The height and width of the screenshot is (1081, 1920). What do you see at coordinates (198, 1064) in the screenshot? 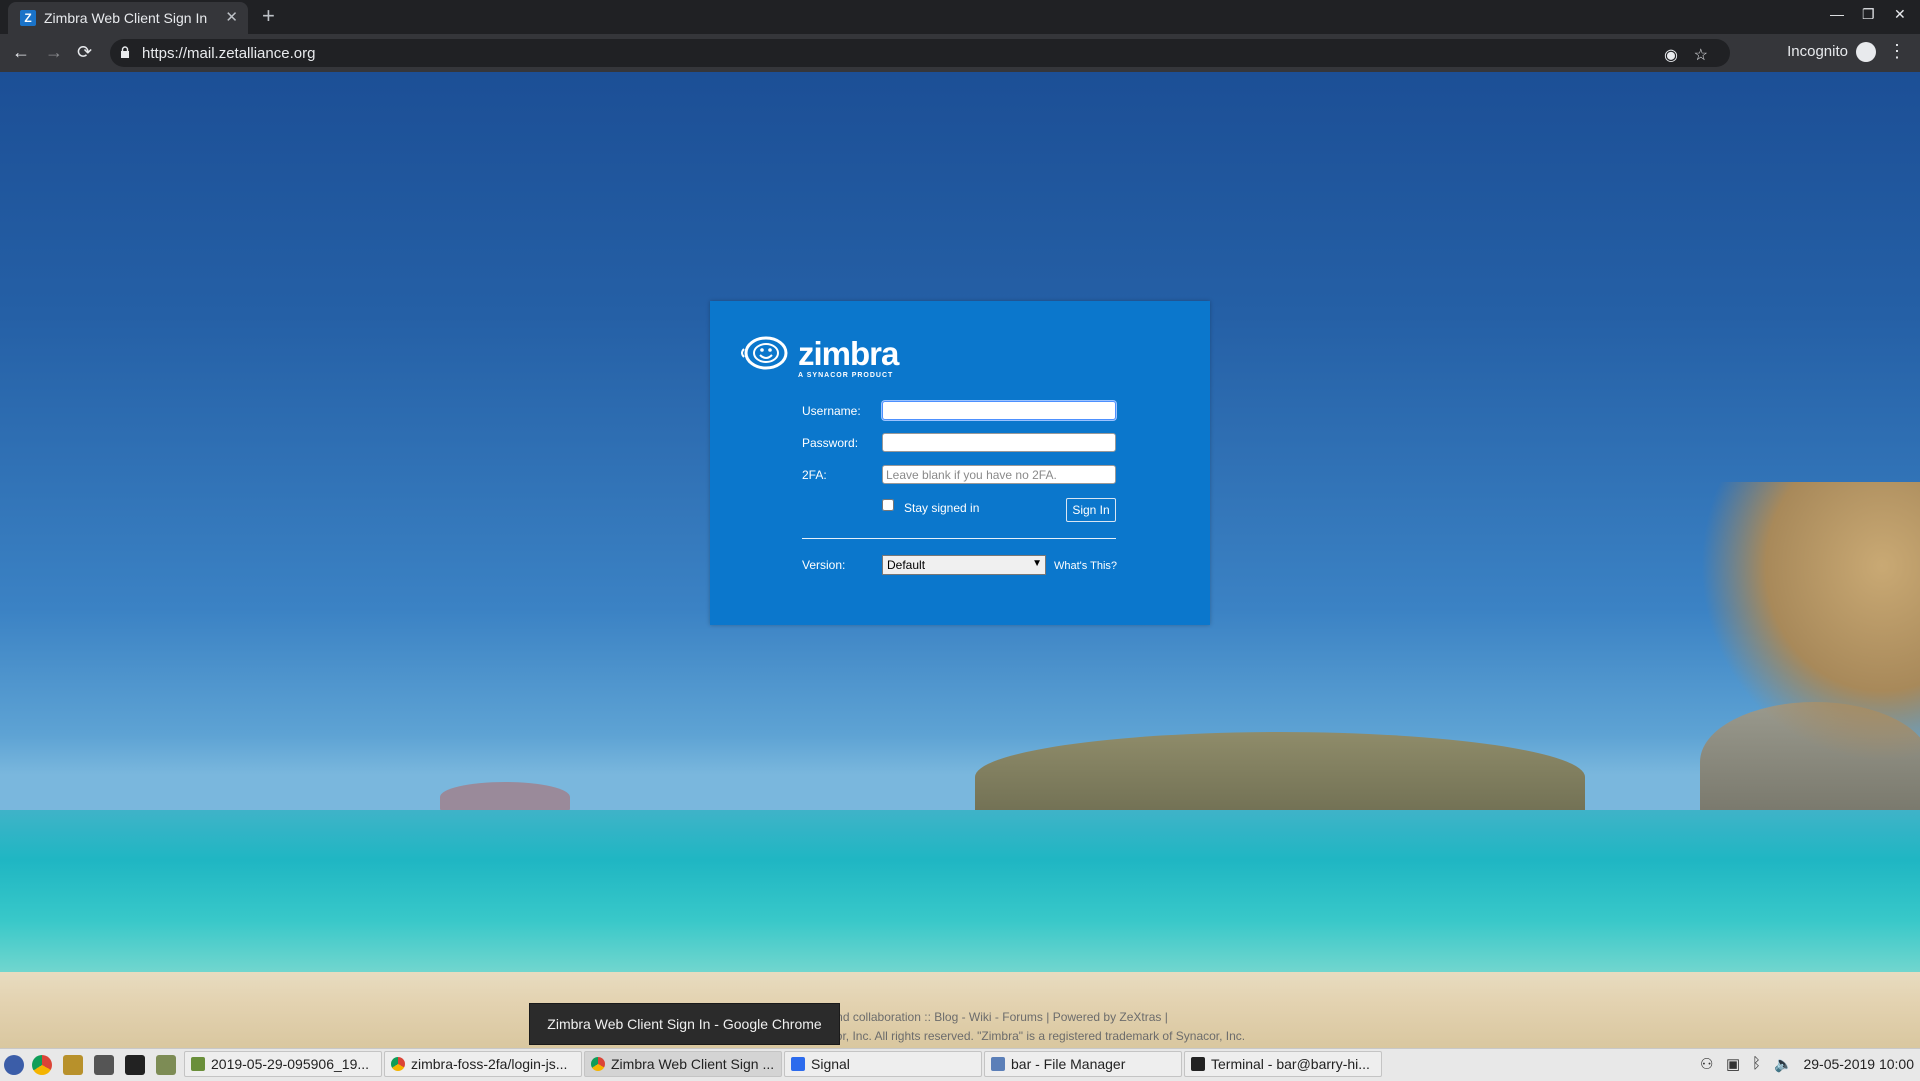
I see `image-viewer-icon` at bounding box center [198, 1064].